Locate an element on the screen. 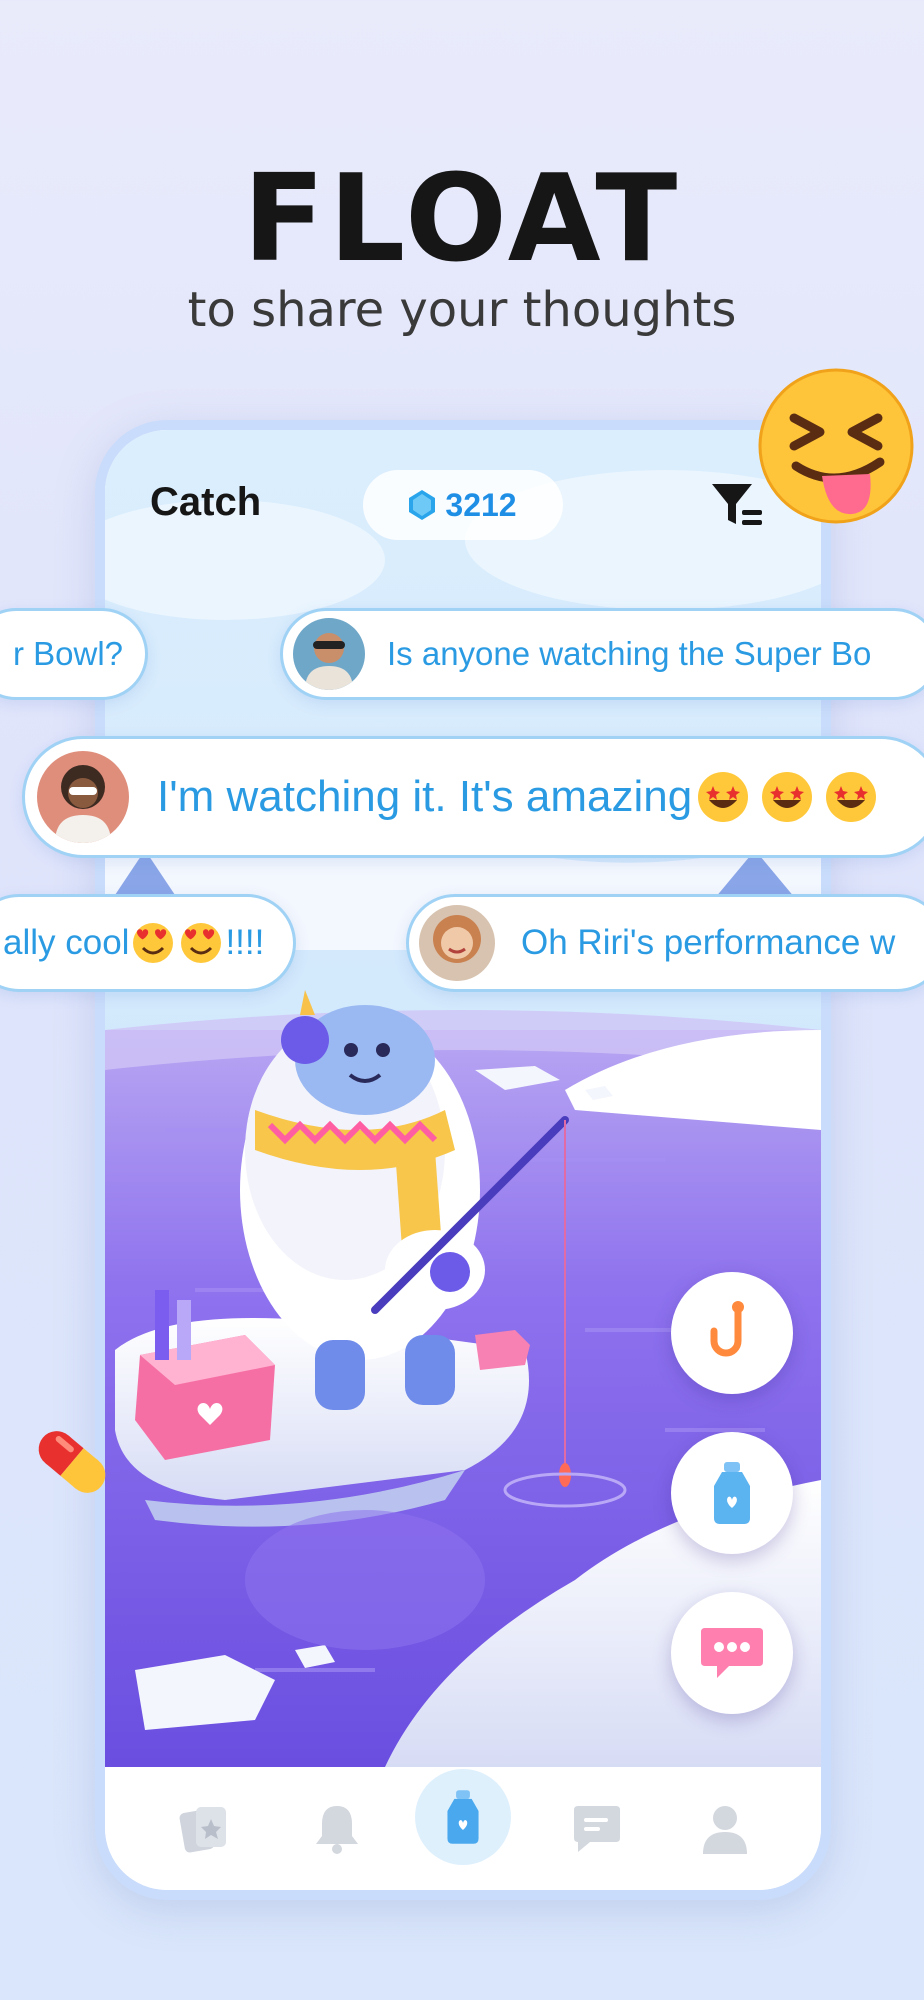 The image size is (924, 2000). chat-bubble: Oh Riri's performance w is located at coordinates (665, 943).